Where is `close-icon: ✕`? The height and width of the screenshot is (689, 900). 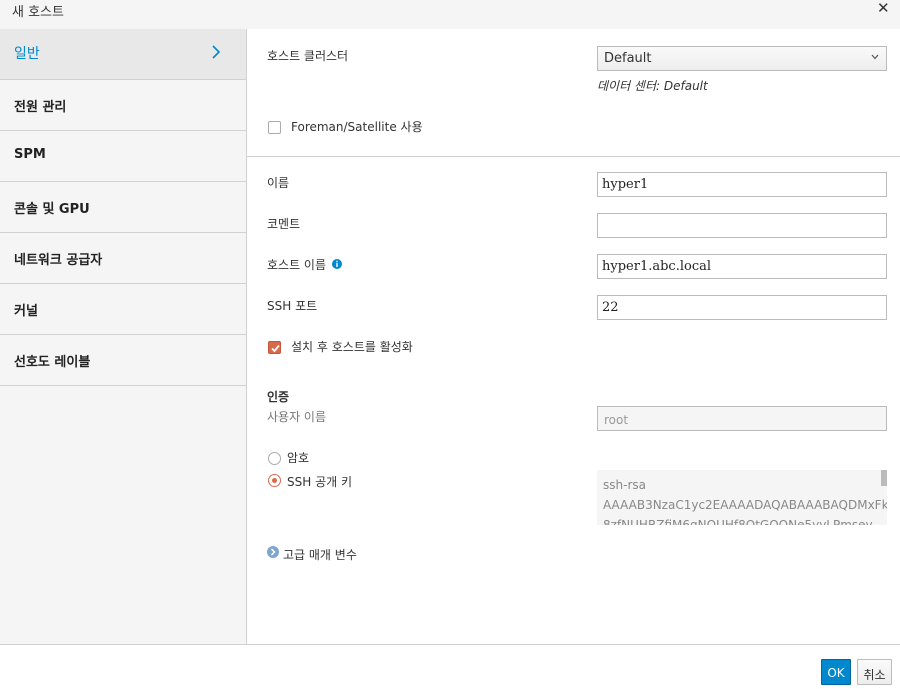
close-icon: ✕ is located at coordinates (883, 8).